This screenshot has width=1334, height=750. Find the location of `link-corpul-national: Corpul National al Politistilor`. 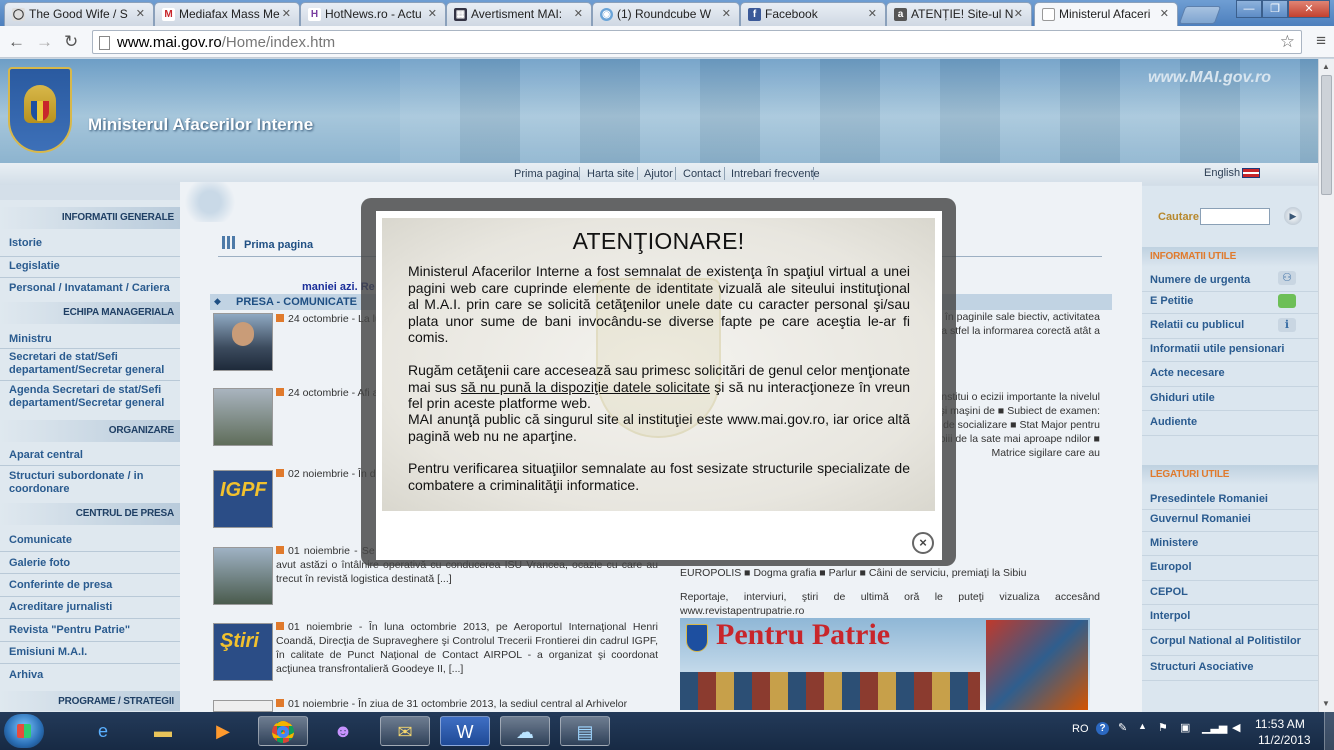

link-corpul-national: Corpul National al Politistilor is located at coordinates (1225, 641).